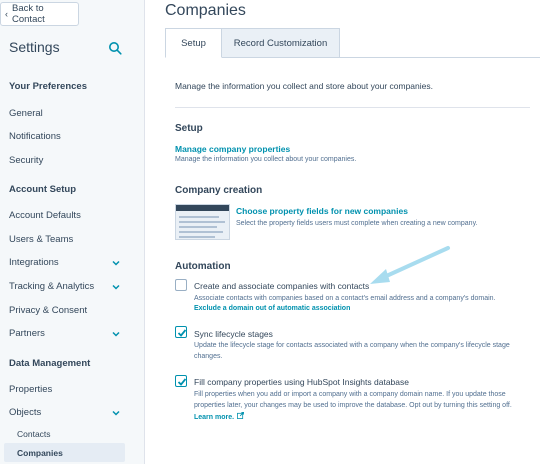 This screenshot has height=464, width=540. I want to click on create-associate-checkbox, so click(181, 285).